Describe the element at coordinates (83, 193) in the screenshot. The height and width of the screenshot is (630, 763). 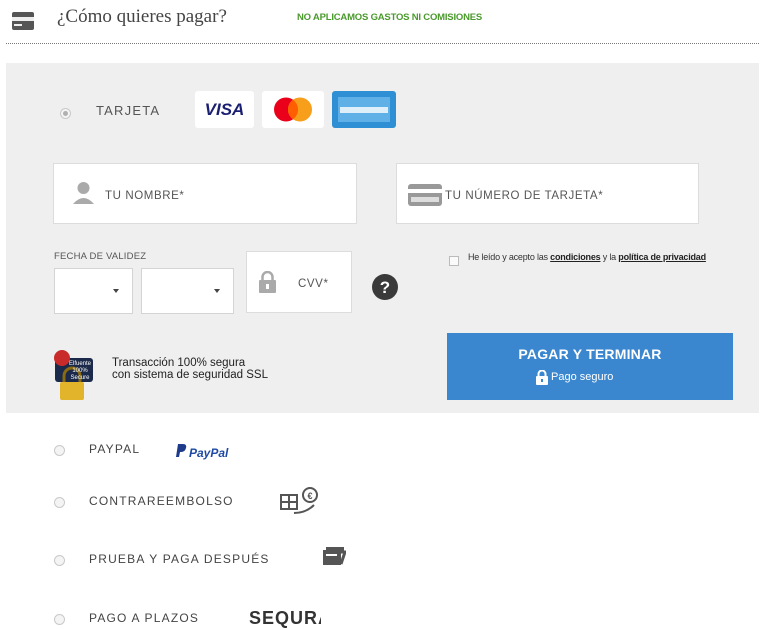
I see `user-icon` at that location.